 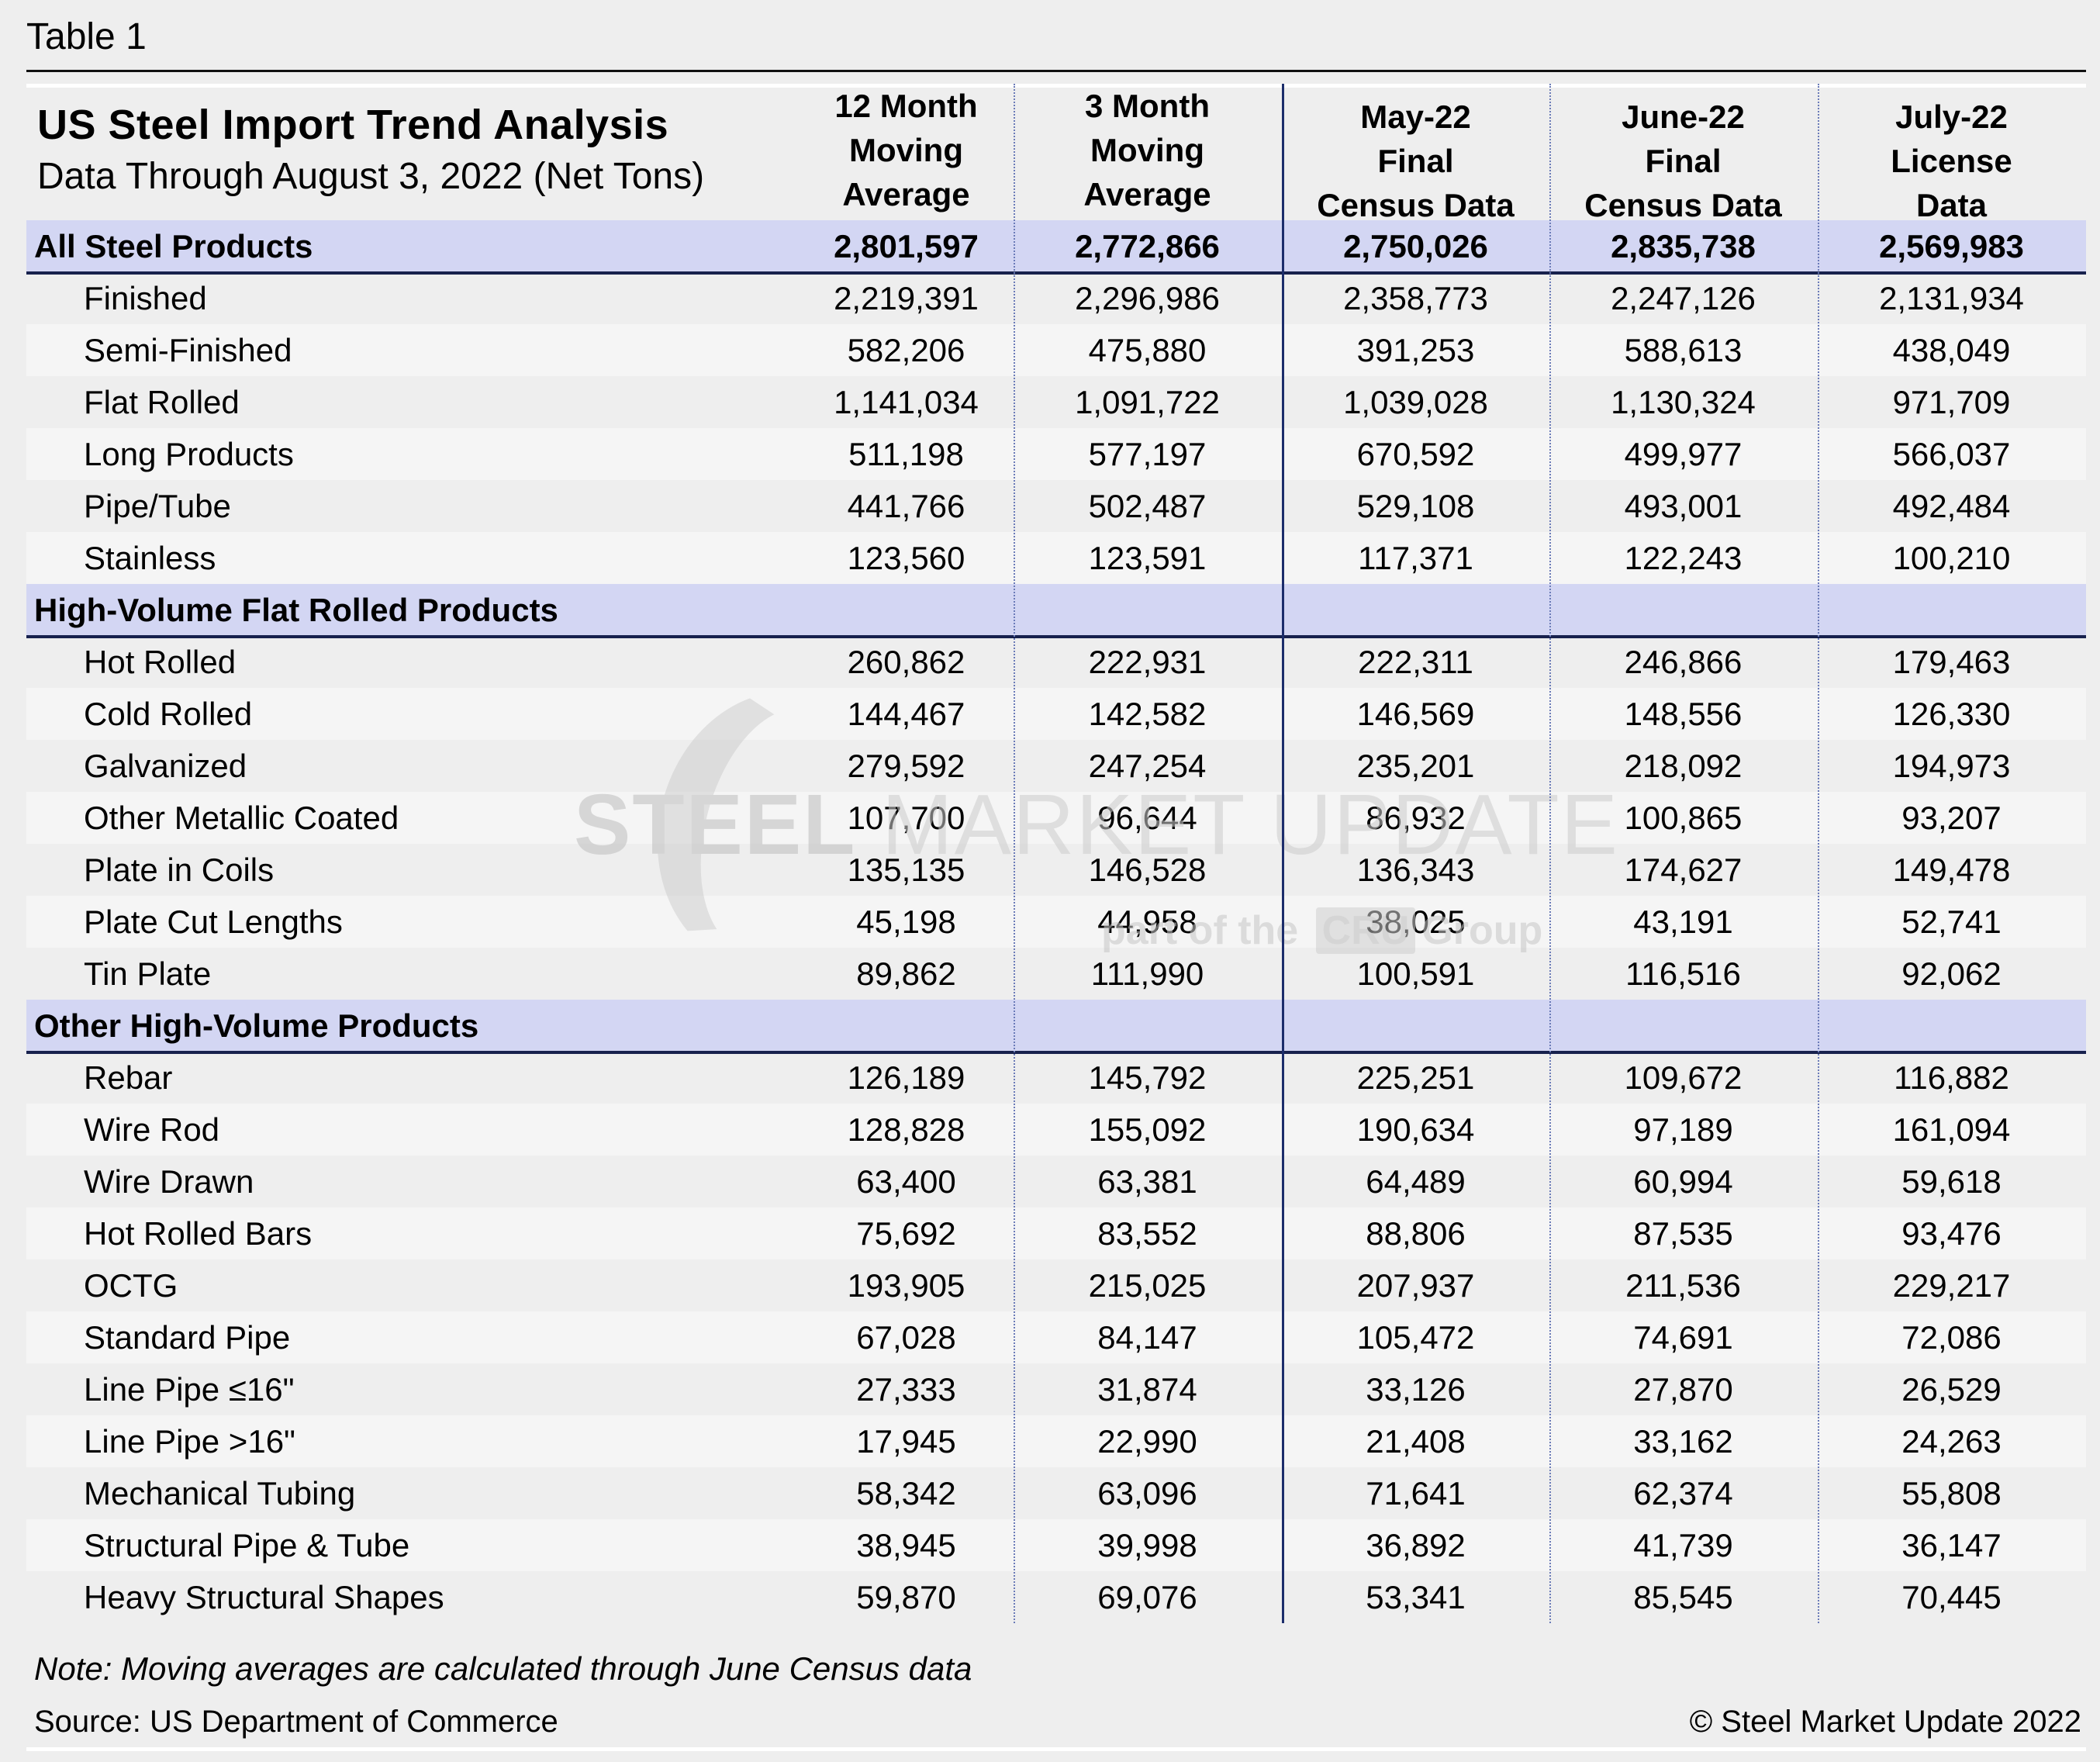 I want to click on cell-value: 475,880, so click(x=1147, y=349).